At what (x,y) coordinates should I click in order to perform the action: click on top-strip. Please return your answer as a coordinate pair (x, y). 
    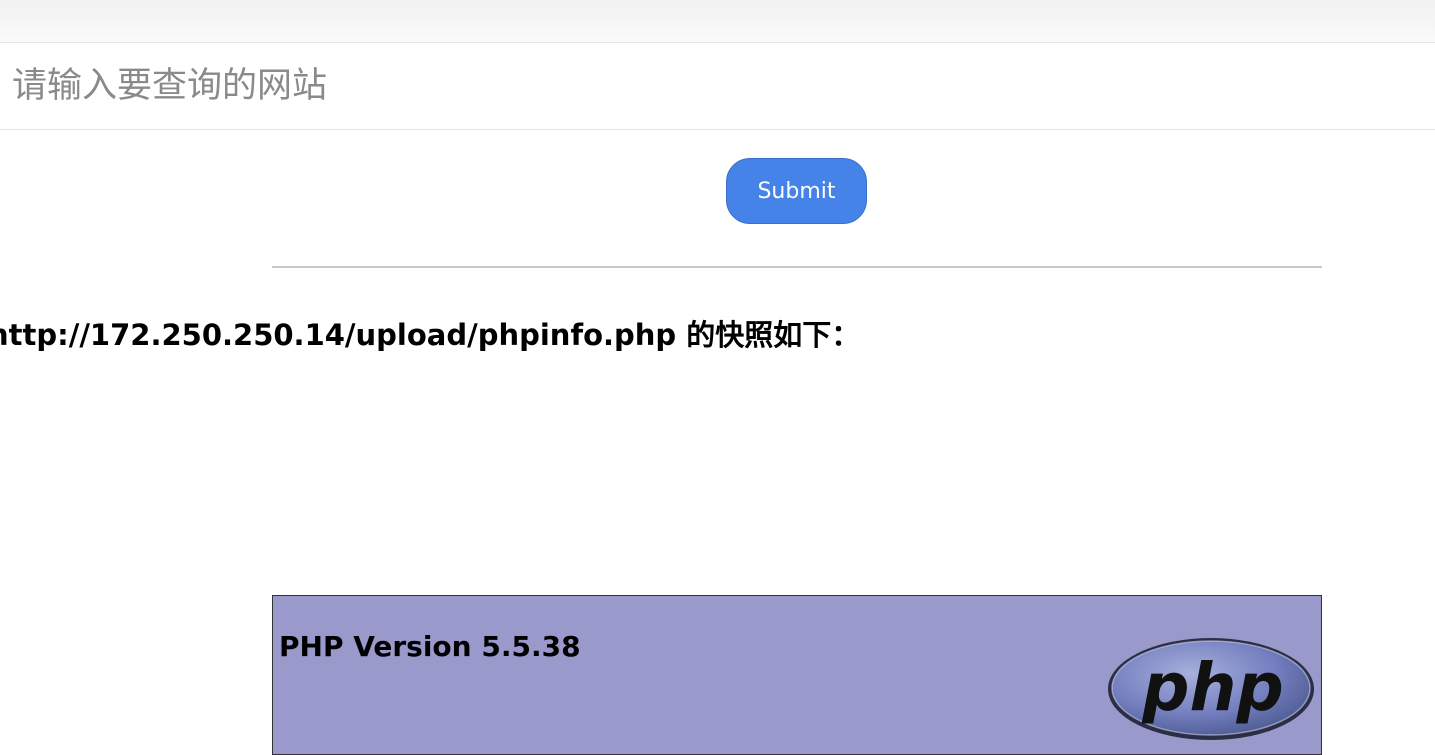
    Looking at the image, I should click on (717, 21).